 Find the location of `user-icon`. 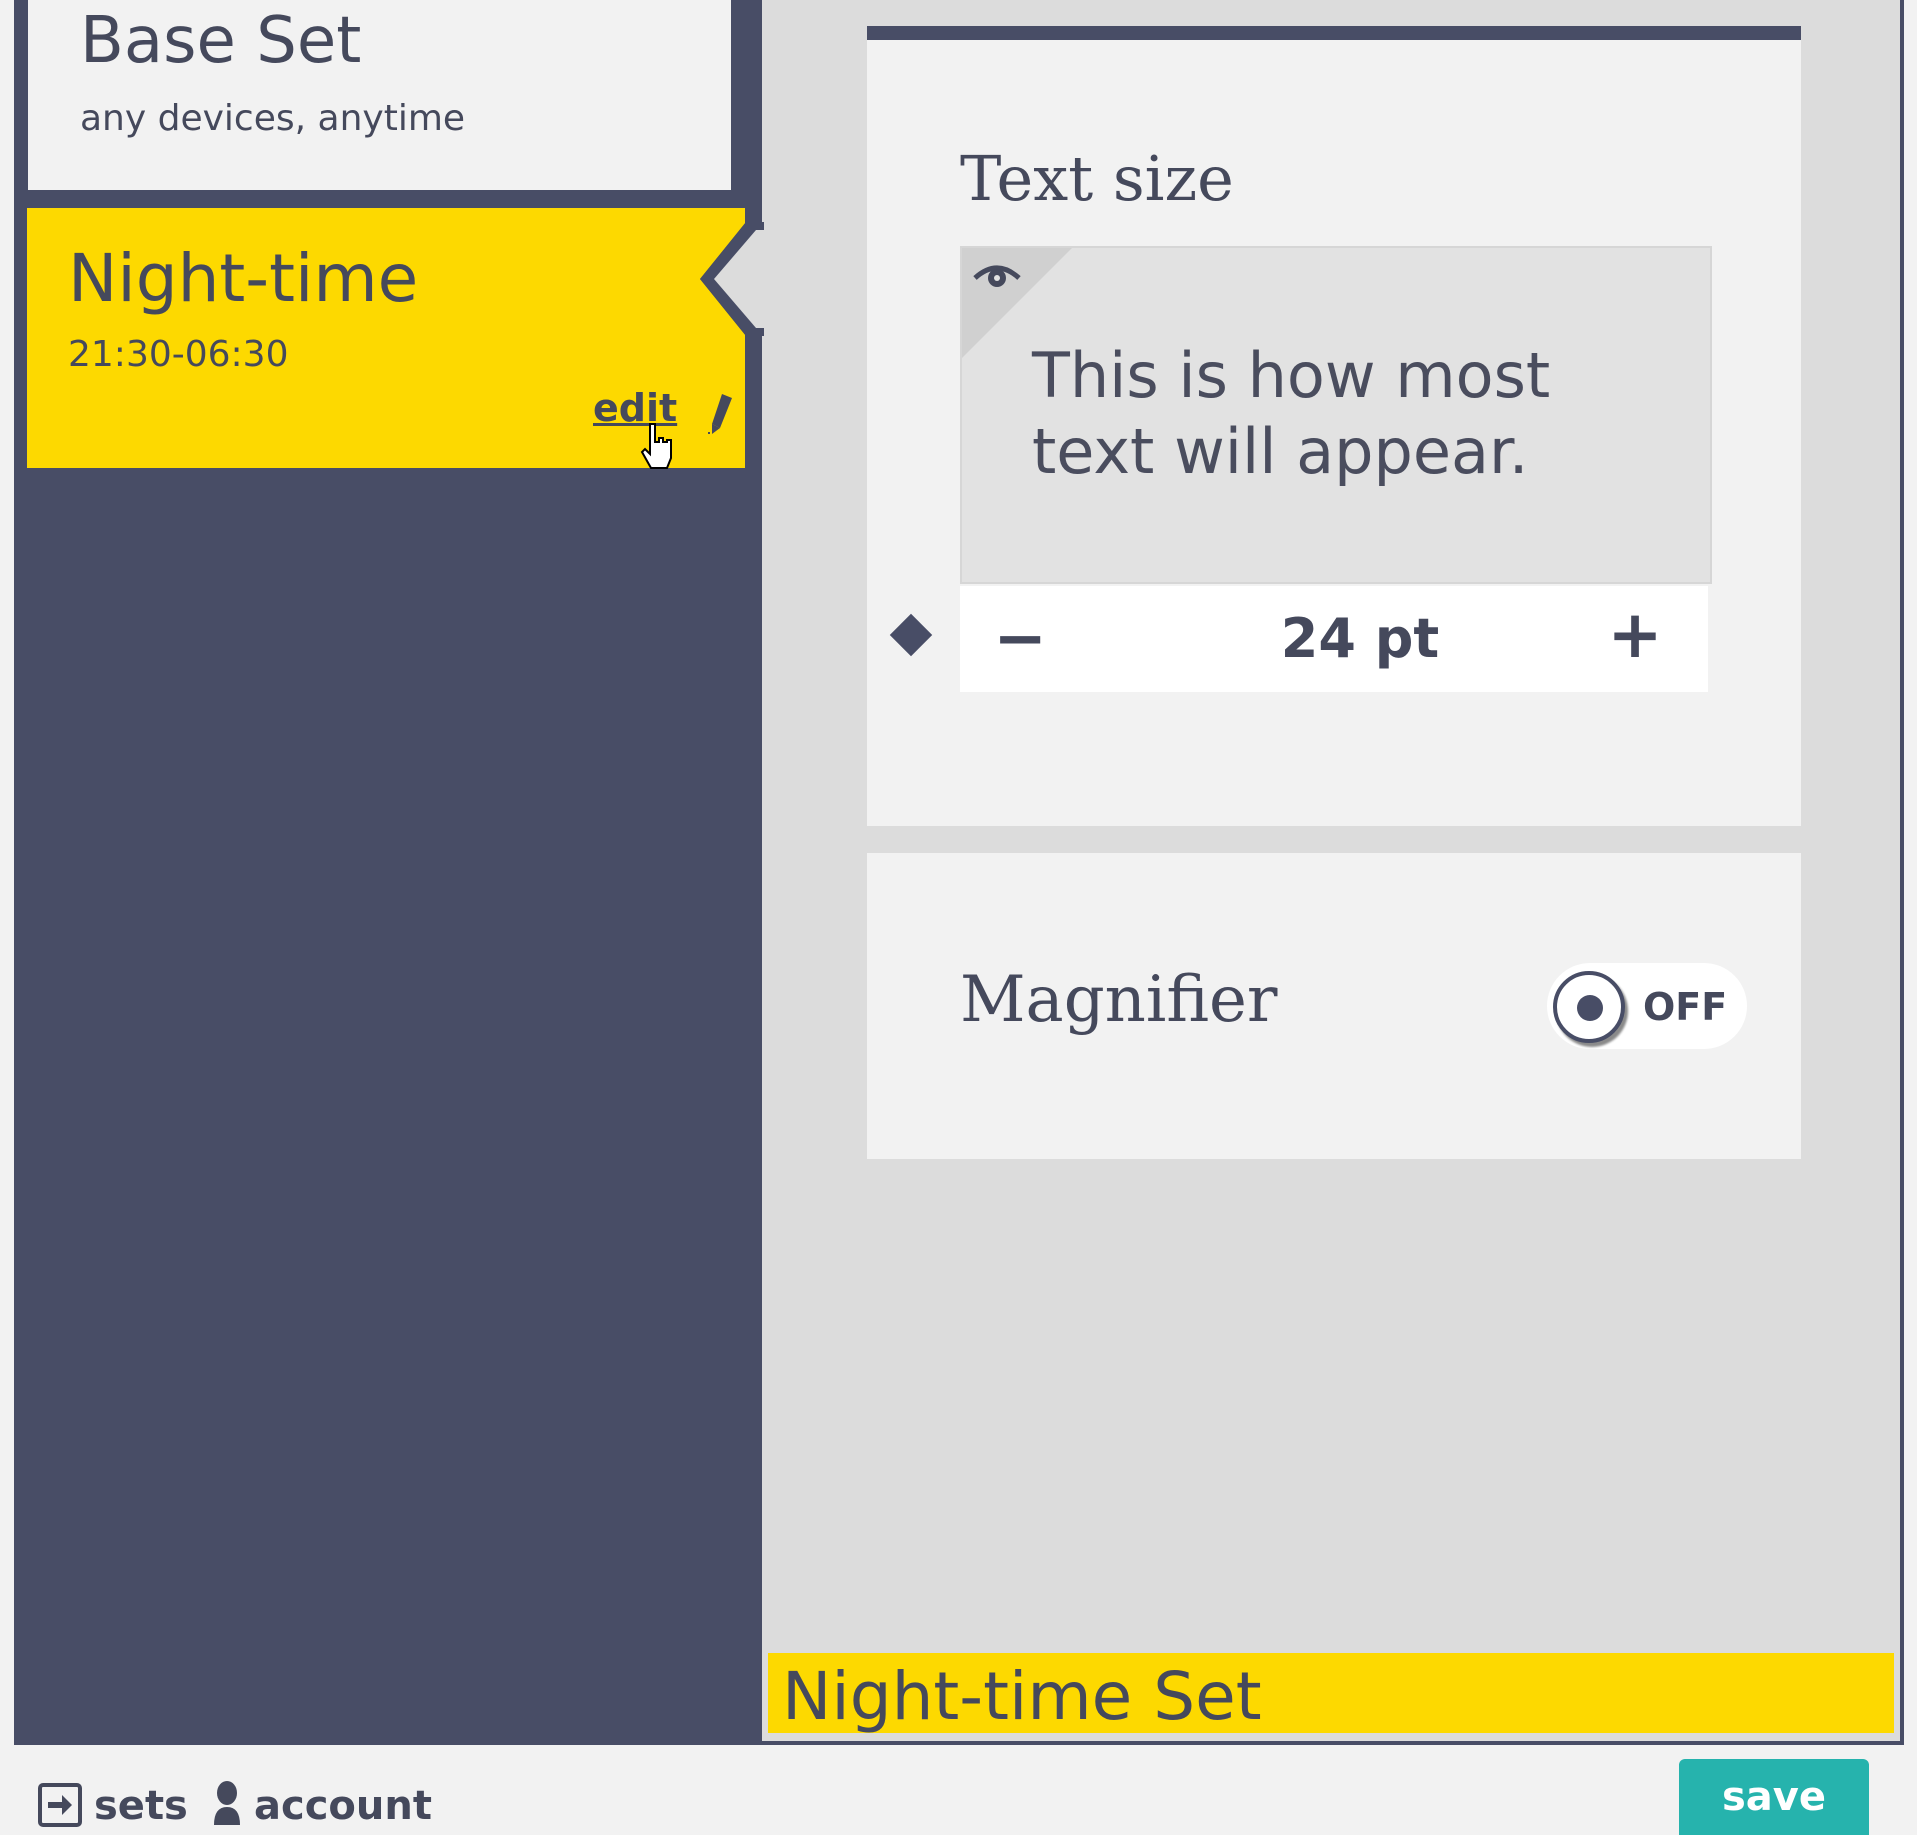

user-icon is located at coordinates (227, 1803).